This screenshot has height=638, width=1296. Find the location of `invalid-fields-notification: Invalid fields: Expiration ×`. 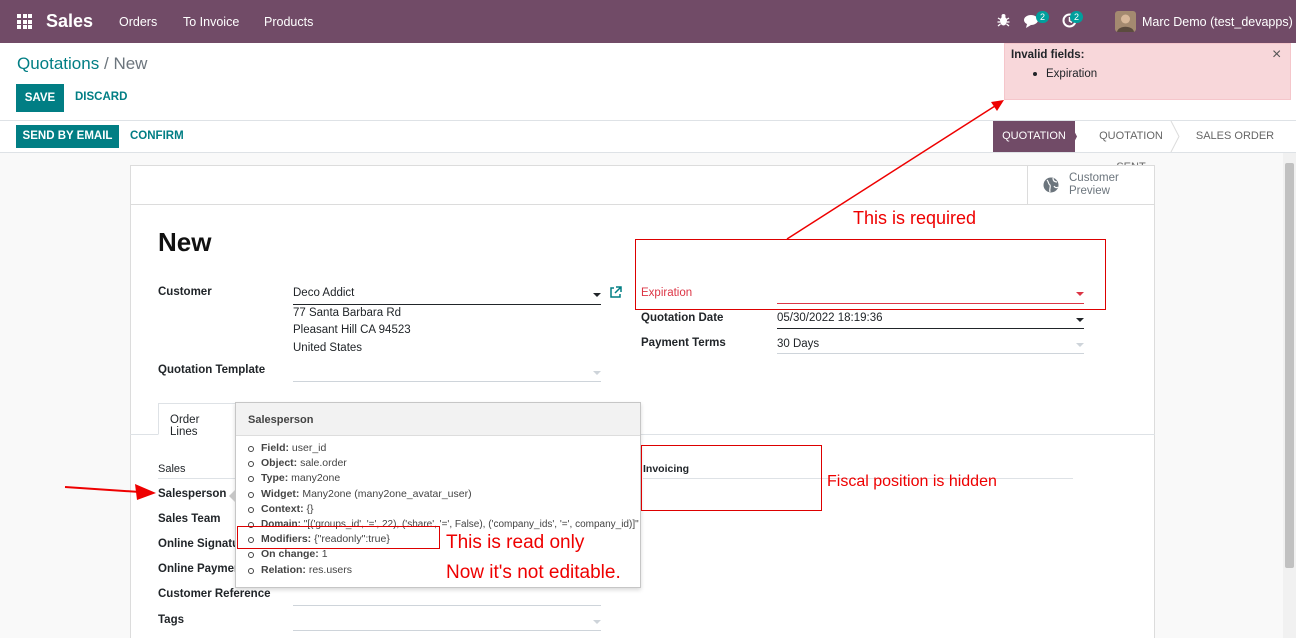

invalid-fields-notification: Invalid fields: Expiration × is located at coordinates (1147, 71).